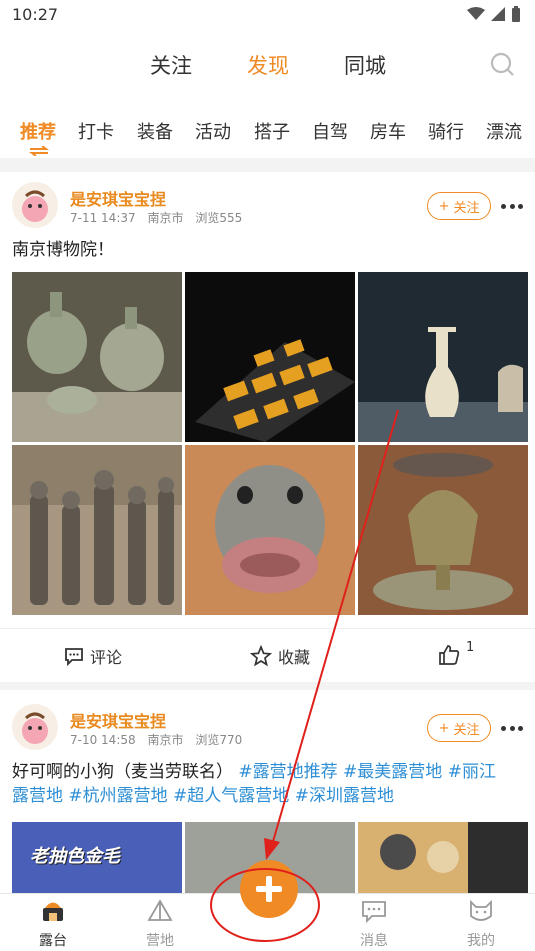  What do you see at coordinates (53, 941) in the screenshot?
I see `tab-label: 露台` at bounding box center [53, 941].